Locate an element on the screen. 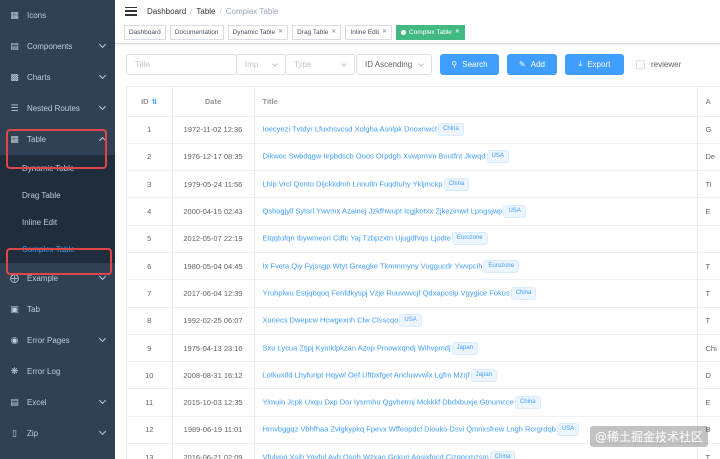  tag-dashboard: Dashboard is located at coordinates (145, 32).